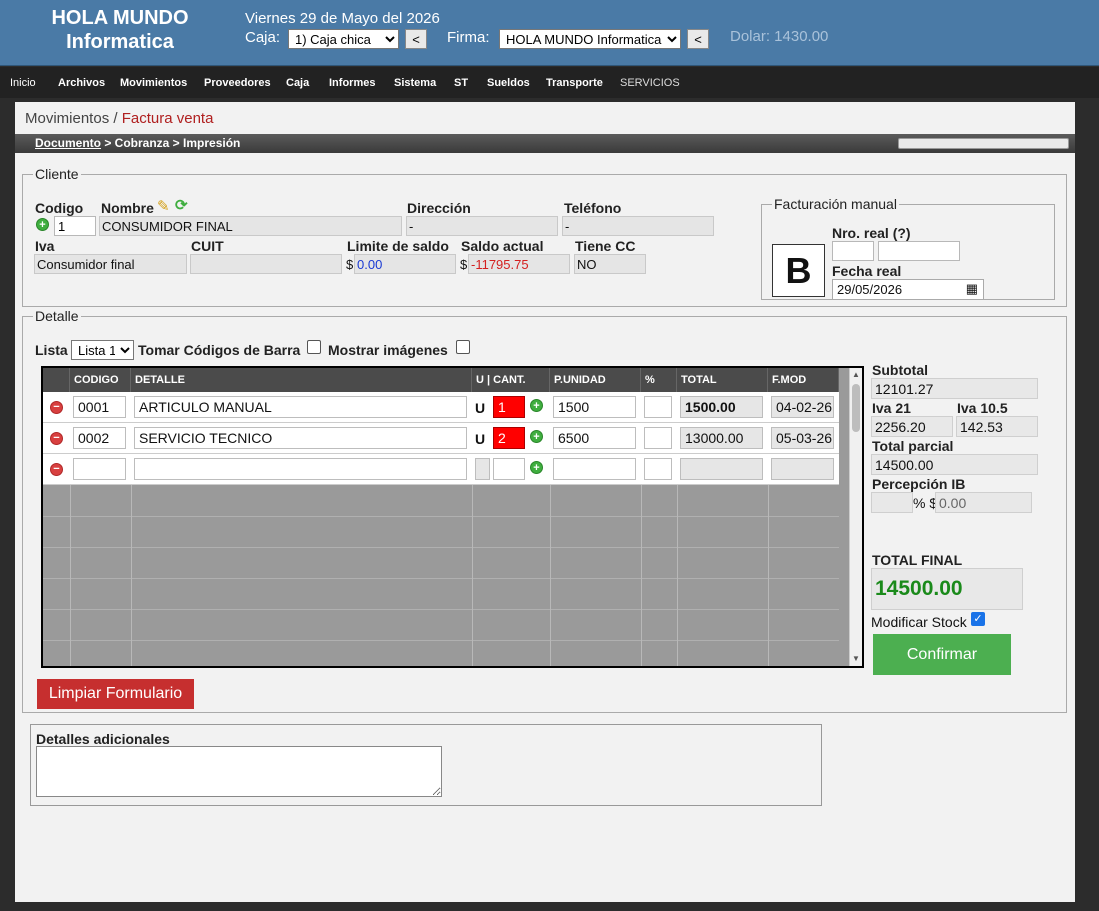  Describe the element at coordinates (250, 226) in the screenshot. I see `nombre-field: CONSUMIDOR FINAL` at that location.